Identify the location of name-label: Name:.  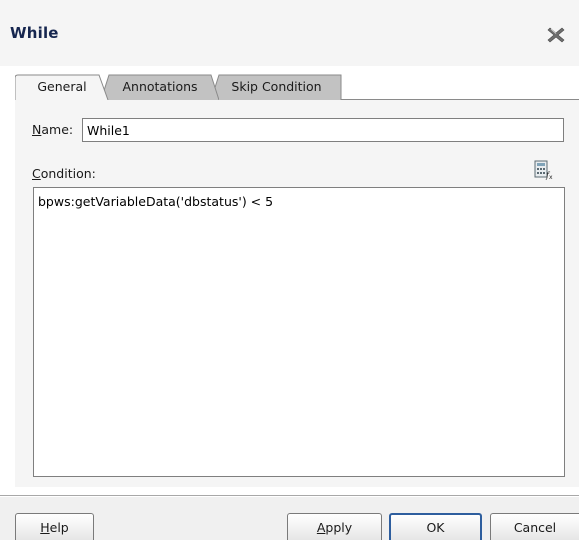
(52, 129).